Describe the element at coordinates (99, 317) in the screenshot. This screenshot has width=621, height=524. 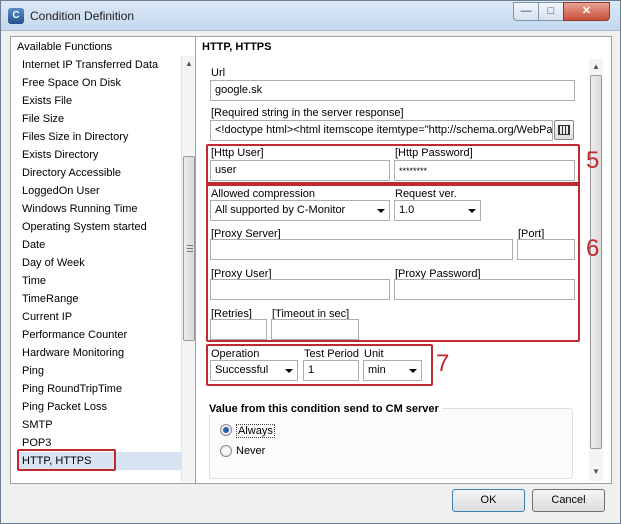
I see `function-list-item: Current IP` at that location.